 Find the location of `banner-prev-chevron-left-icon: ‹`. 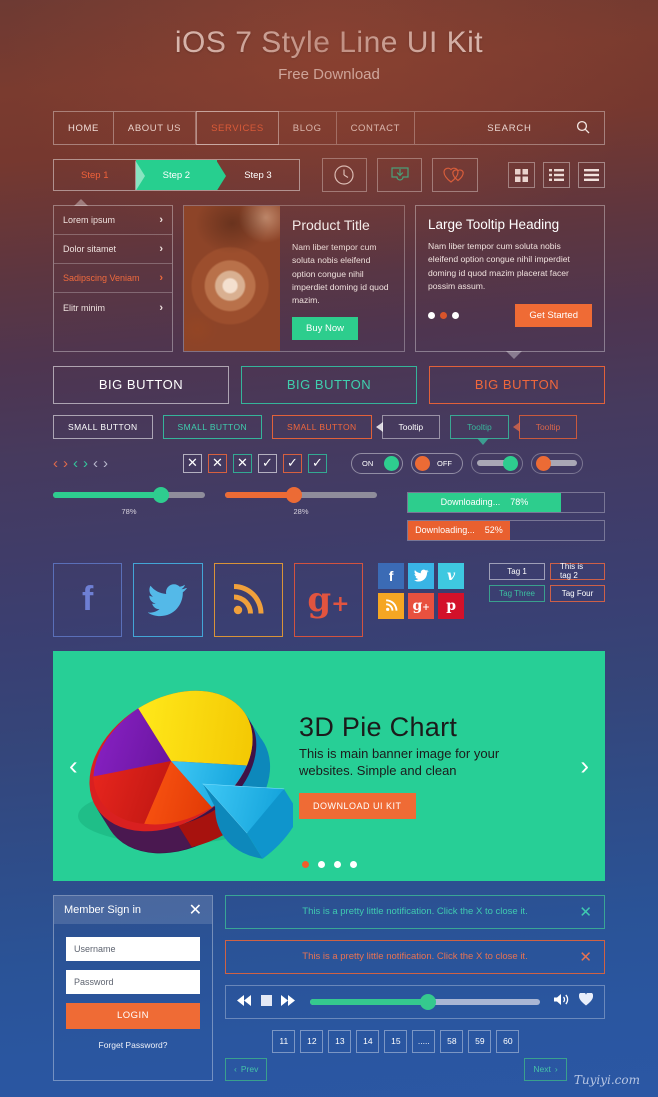

banner-prev-chevron-left-icon: ‹ is located at coordinates (73, 765).